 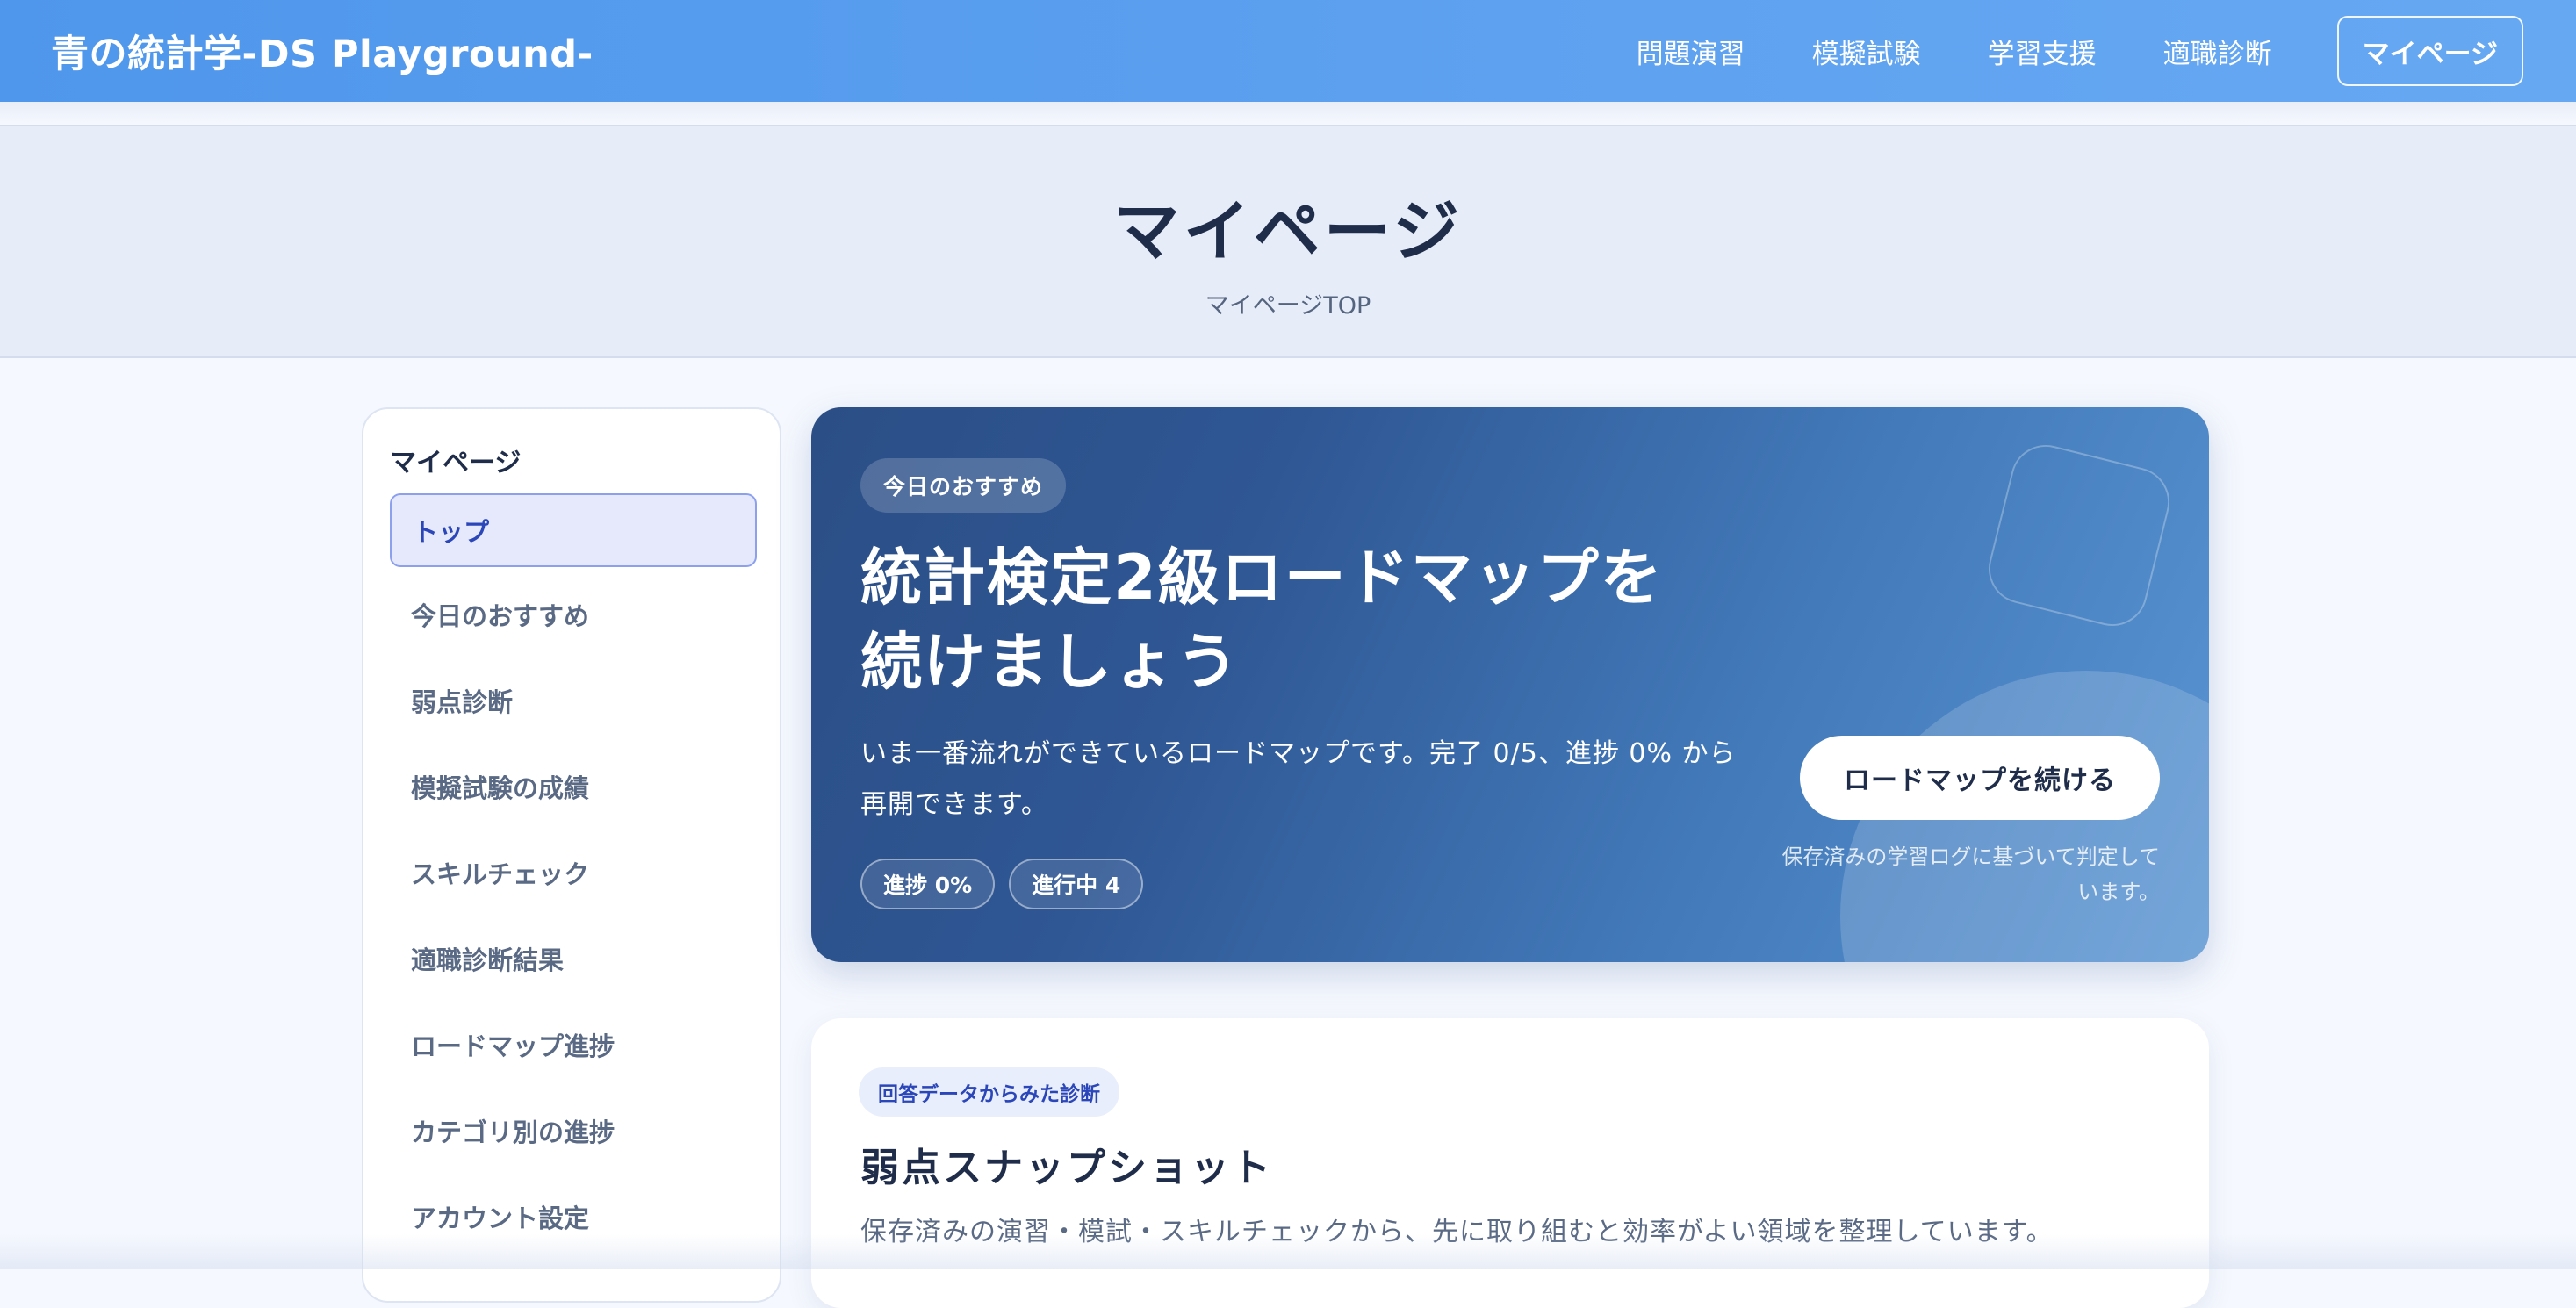 I want to click on sidebar-item-top: トップ, so click(x=573, y=530).